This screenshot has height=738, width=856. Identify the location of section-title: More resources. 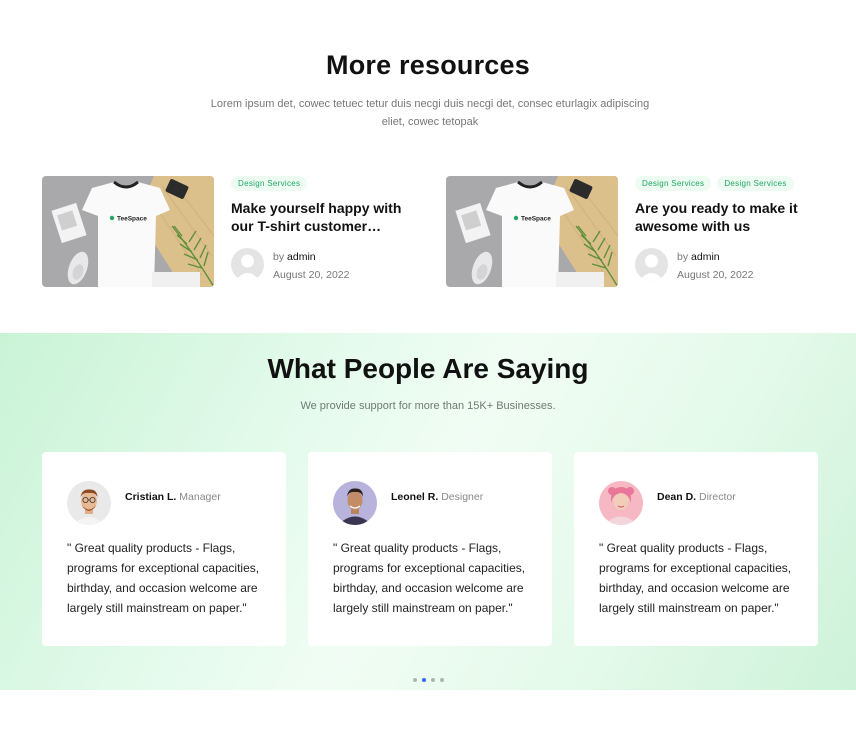
(428, 65).